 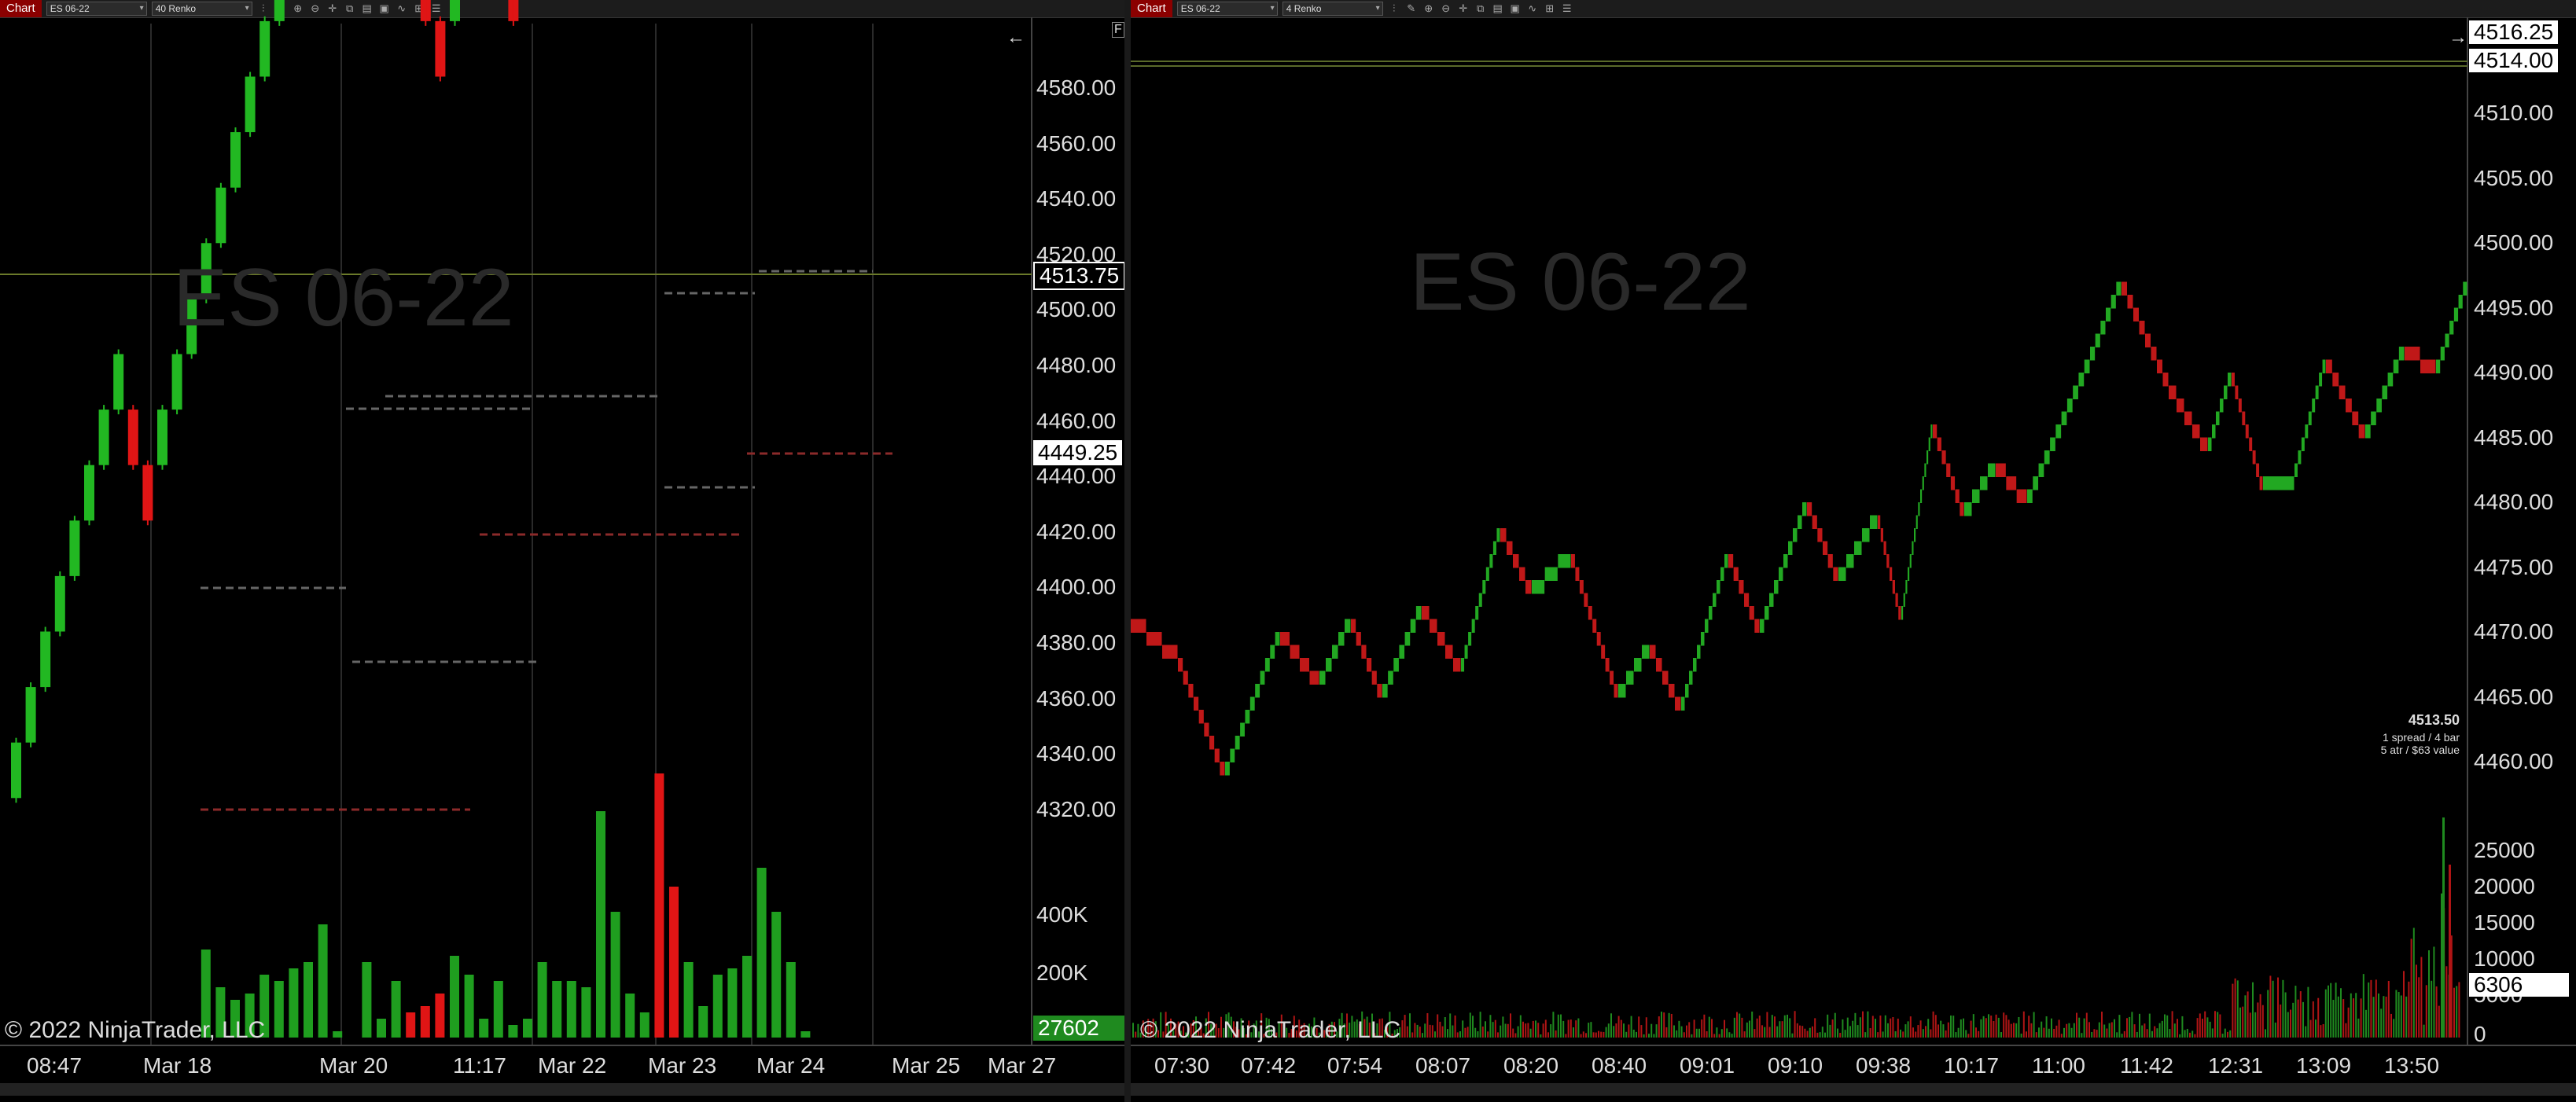 I want to click on arrow-left-icon: ←, so click(x=1015, y=38).